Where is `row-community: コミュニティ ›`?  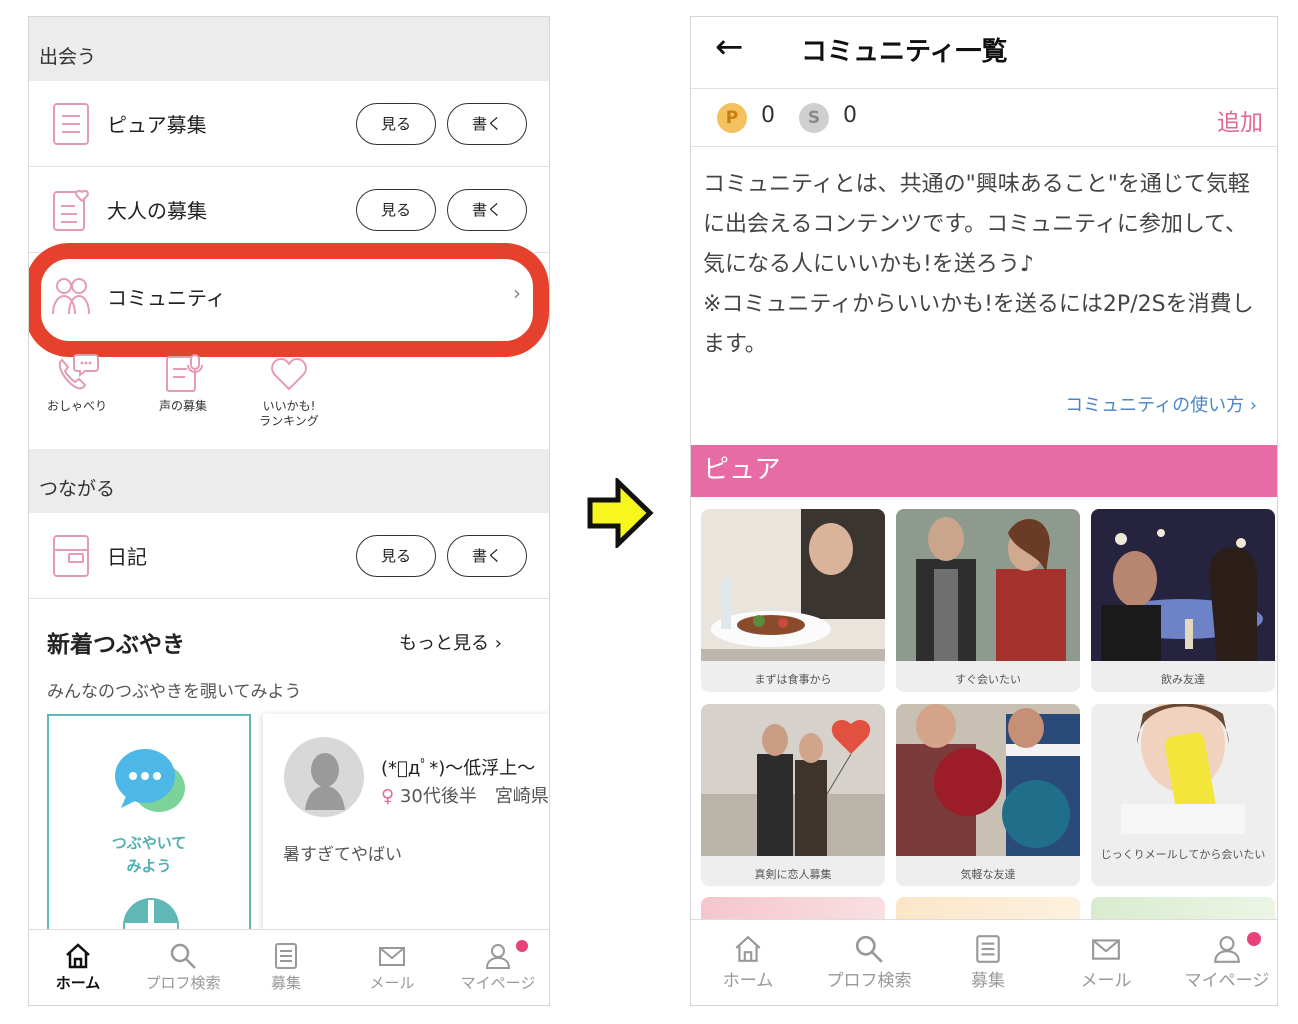
row-community: コミュニティ › is located at coordinates (289, 296).